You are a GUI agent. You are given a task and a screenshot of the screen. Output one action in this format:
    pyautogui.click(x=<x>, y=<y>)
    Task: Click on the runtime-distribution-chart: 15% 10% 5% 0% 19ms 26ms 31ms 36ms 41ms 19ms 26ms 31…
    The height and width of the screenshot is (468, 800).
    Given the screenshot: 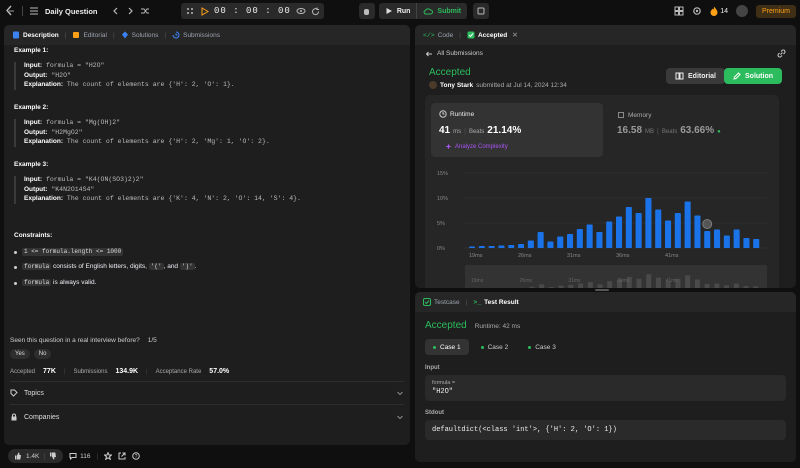 What is the action you would take?
    pyautogui.click(x=602, y=226)
    